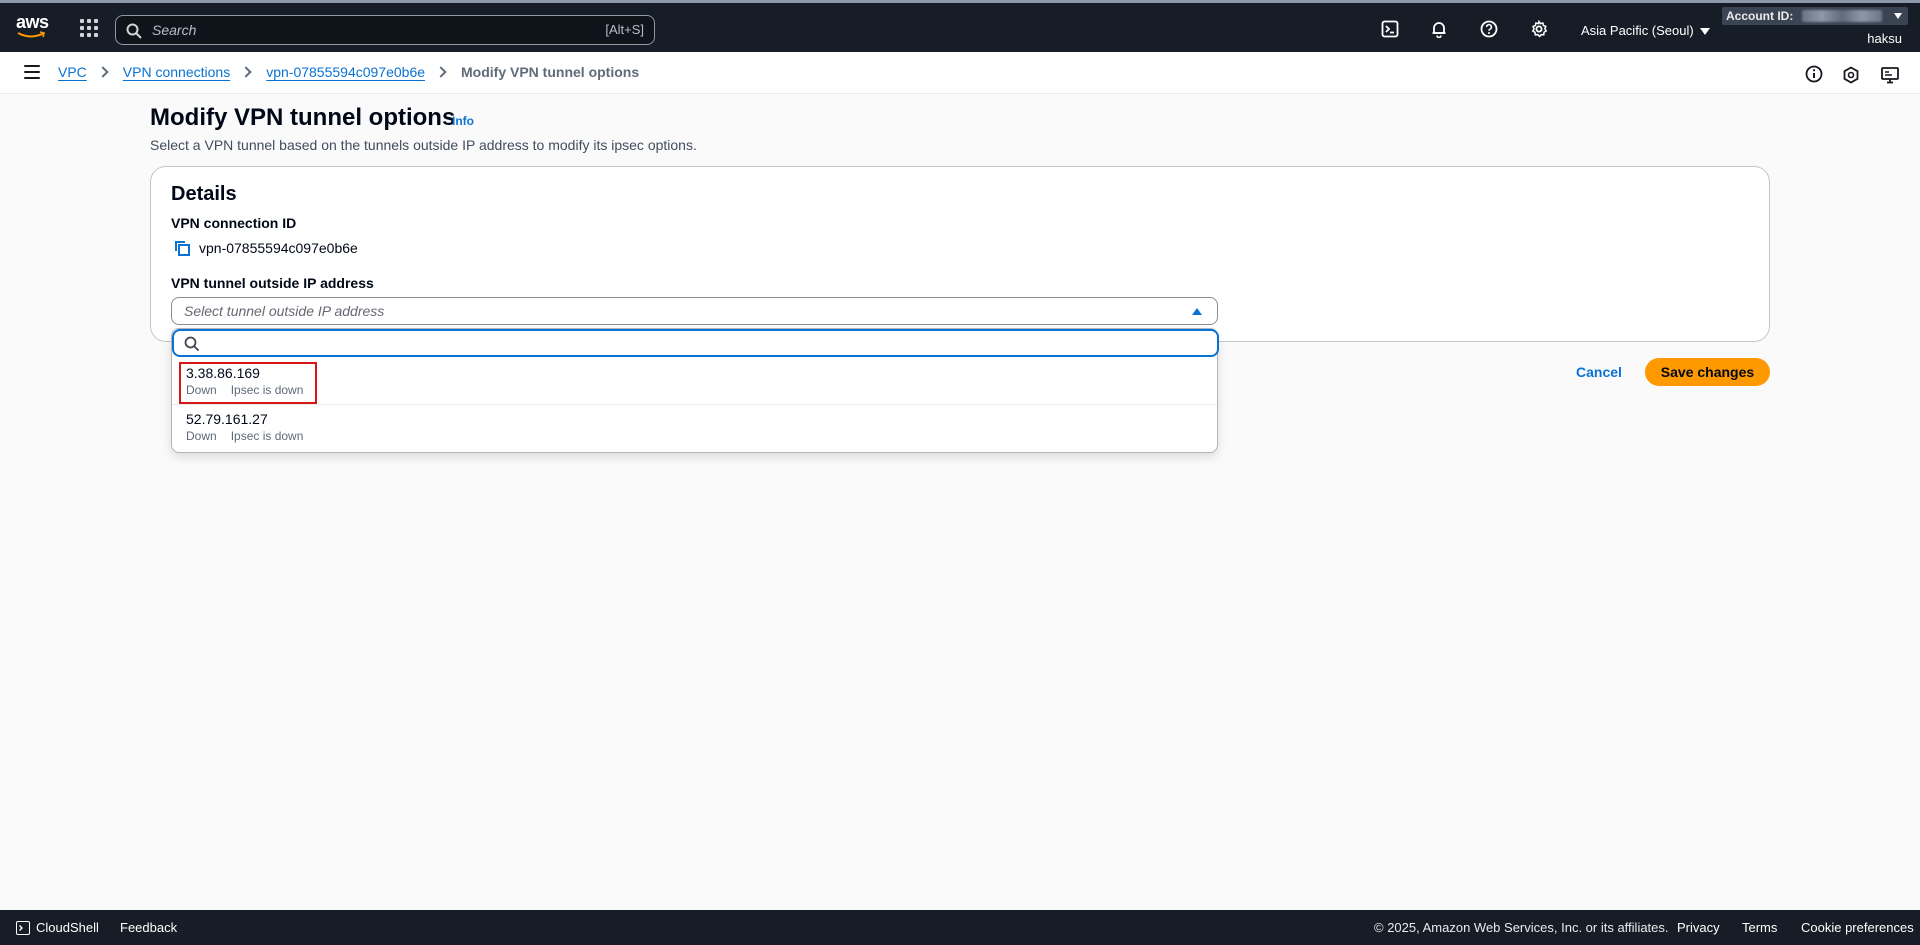  I want to click on privacy-link: Privacy, so click(1698, 927).